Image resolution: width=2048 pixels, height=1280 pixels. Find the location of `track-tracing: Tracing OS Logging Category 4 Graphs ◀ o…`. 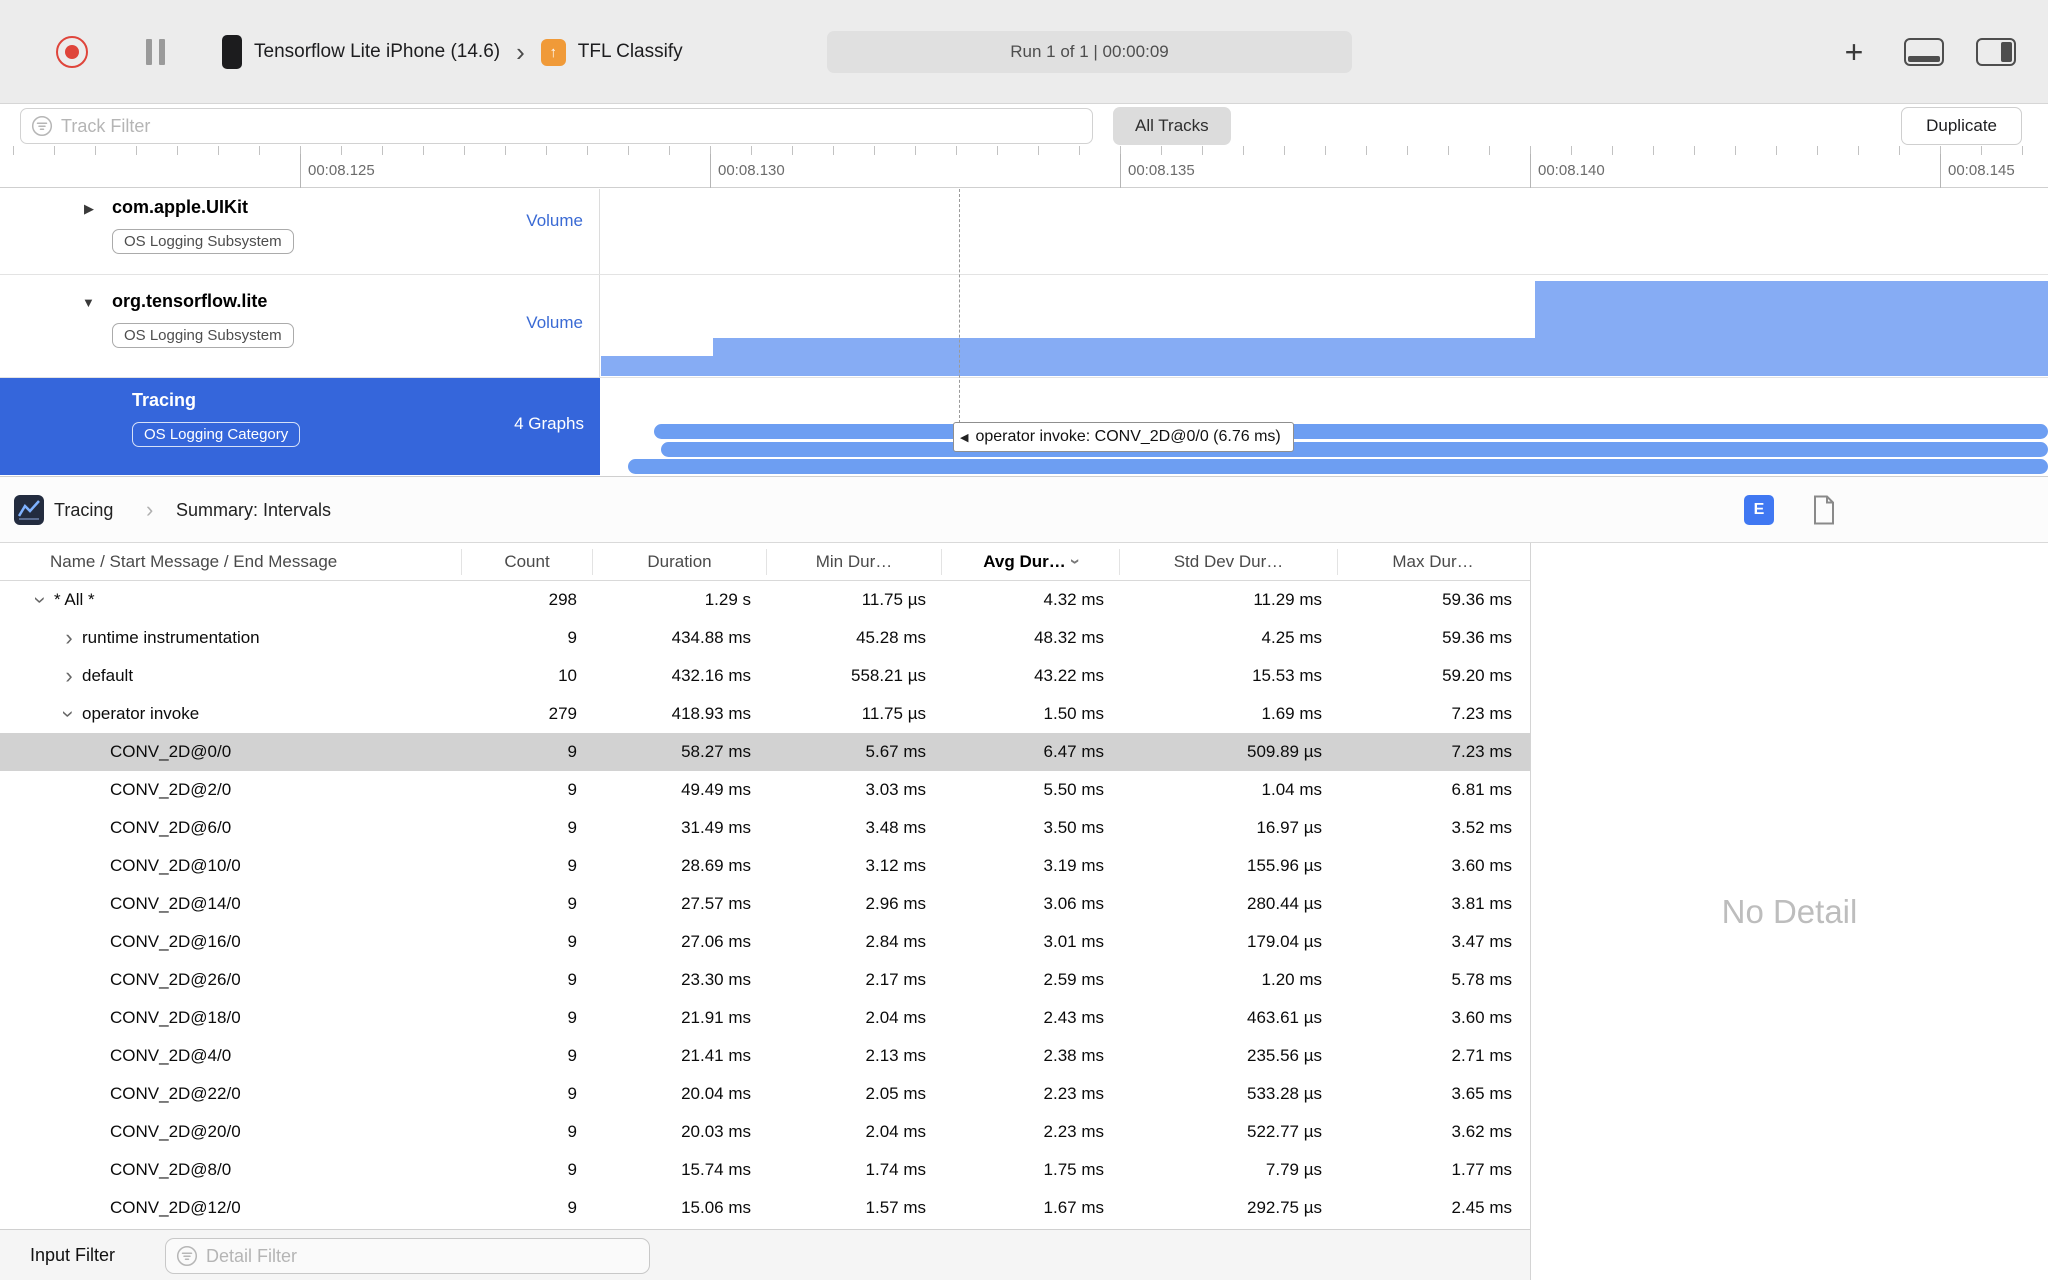

track-tracing: Tracing OS Logging Category 4 Graphs ◀ o… is located at coordinates (1024, 426).